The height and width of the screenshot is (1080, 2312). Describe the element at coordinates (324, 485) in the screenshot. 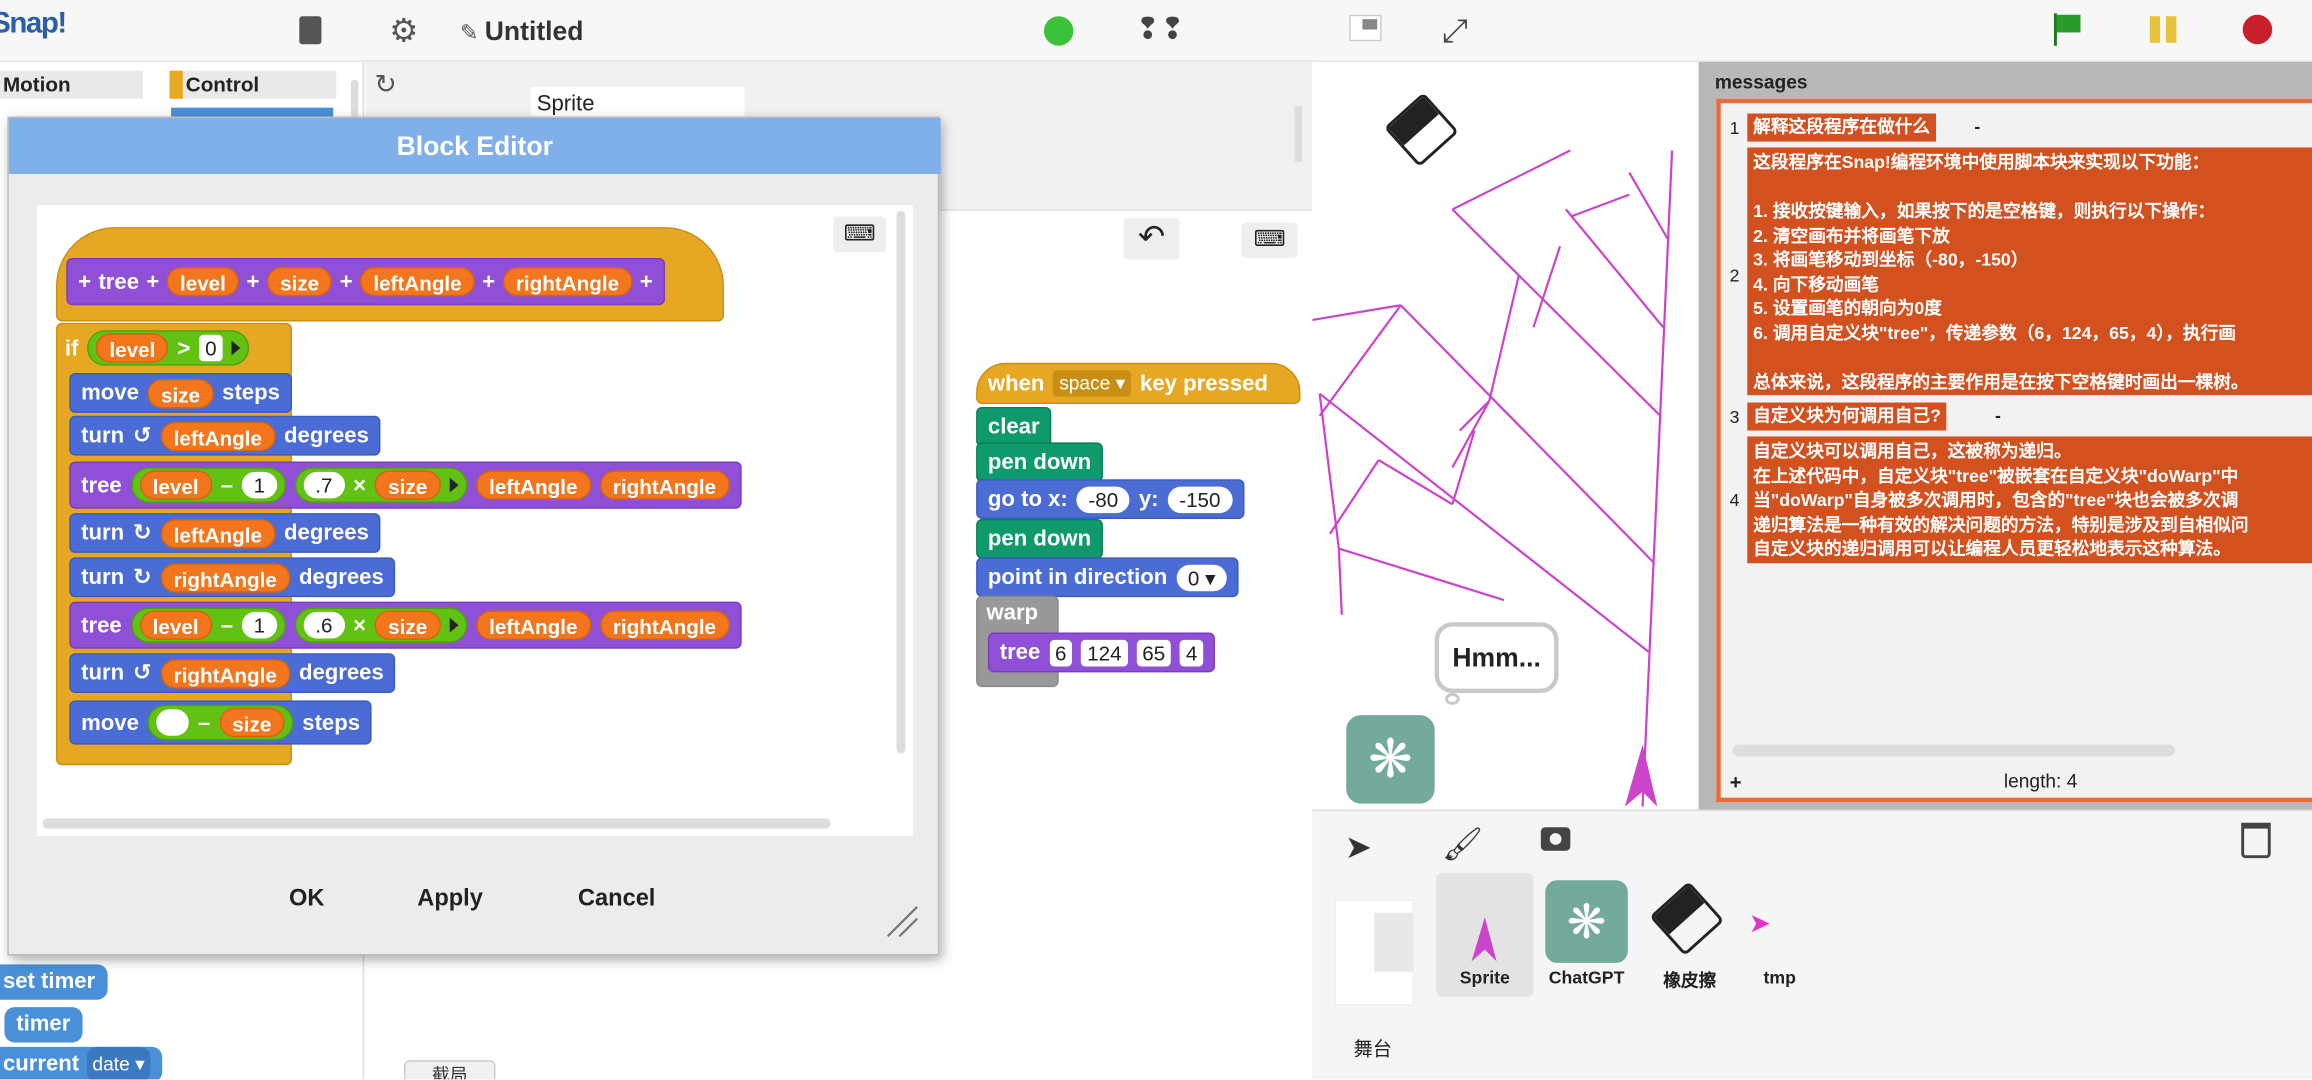

I see `p7-input: .7` at that location.